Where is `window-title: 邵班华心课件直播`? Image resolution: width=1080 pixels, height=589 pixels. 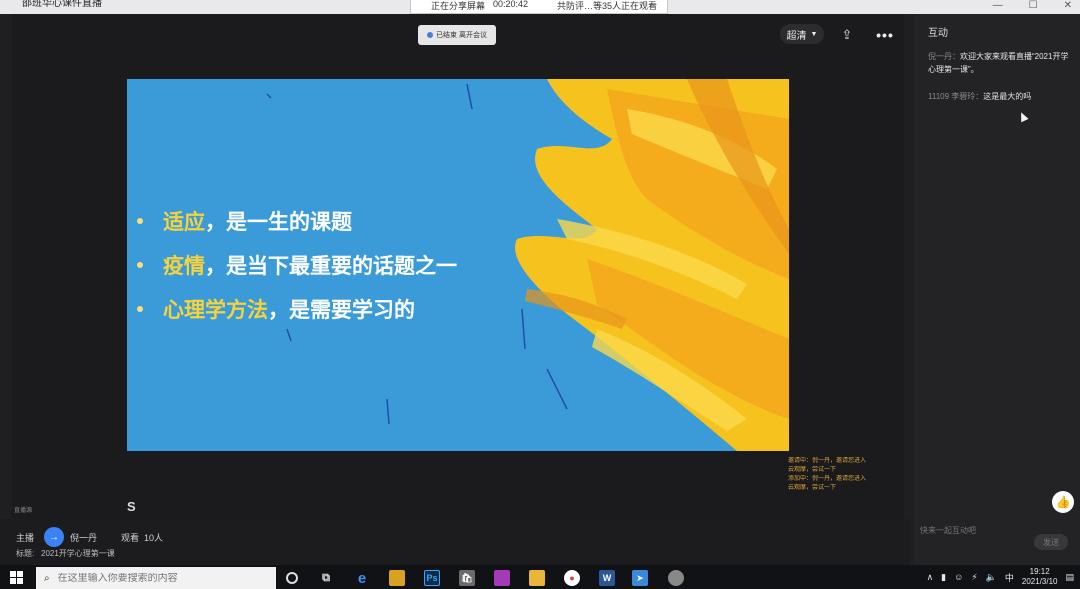 window-title: 邵班华心课件直播 is located at coordinates (62, 4).